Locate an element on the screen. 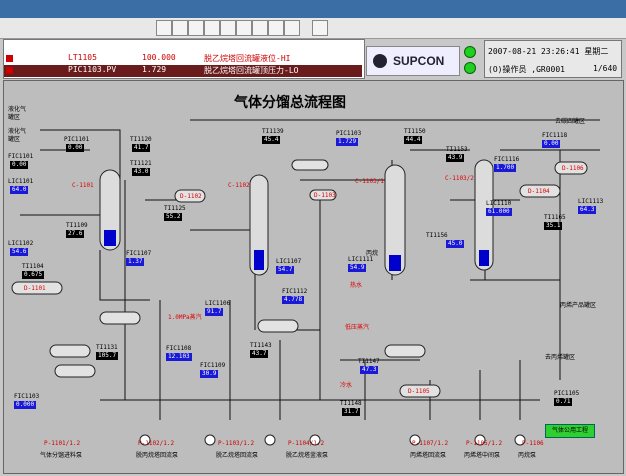 This screenshot has height=476, width=626. pump-tag: P-1107/1.2 is located at coordinates (430, 443).